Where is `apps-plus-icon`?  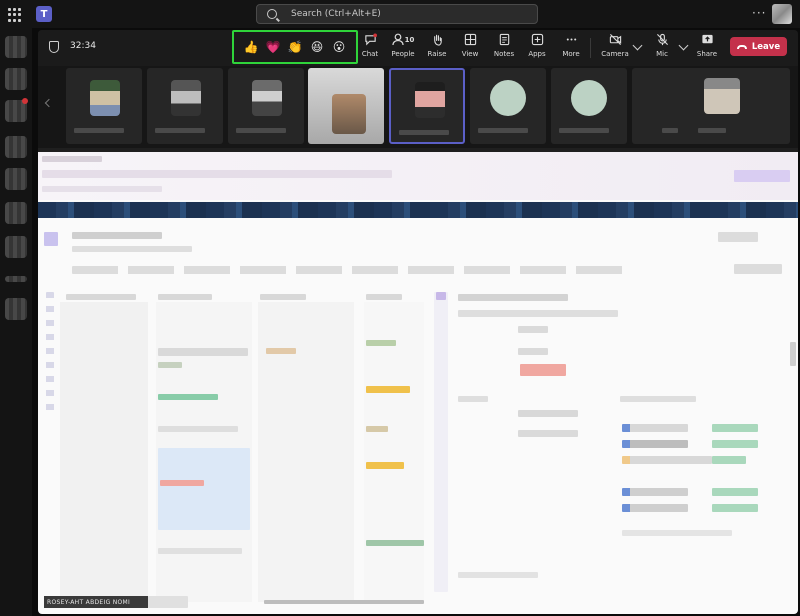 apps-plus-icon is located at coordinates (537, 39).